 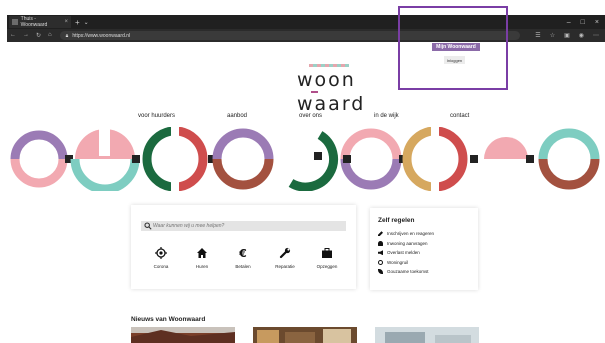 I want to click on favorite-star-icon: ☆, so click(x=552, y=35).